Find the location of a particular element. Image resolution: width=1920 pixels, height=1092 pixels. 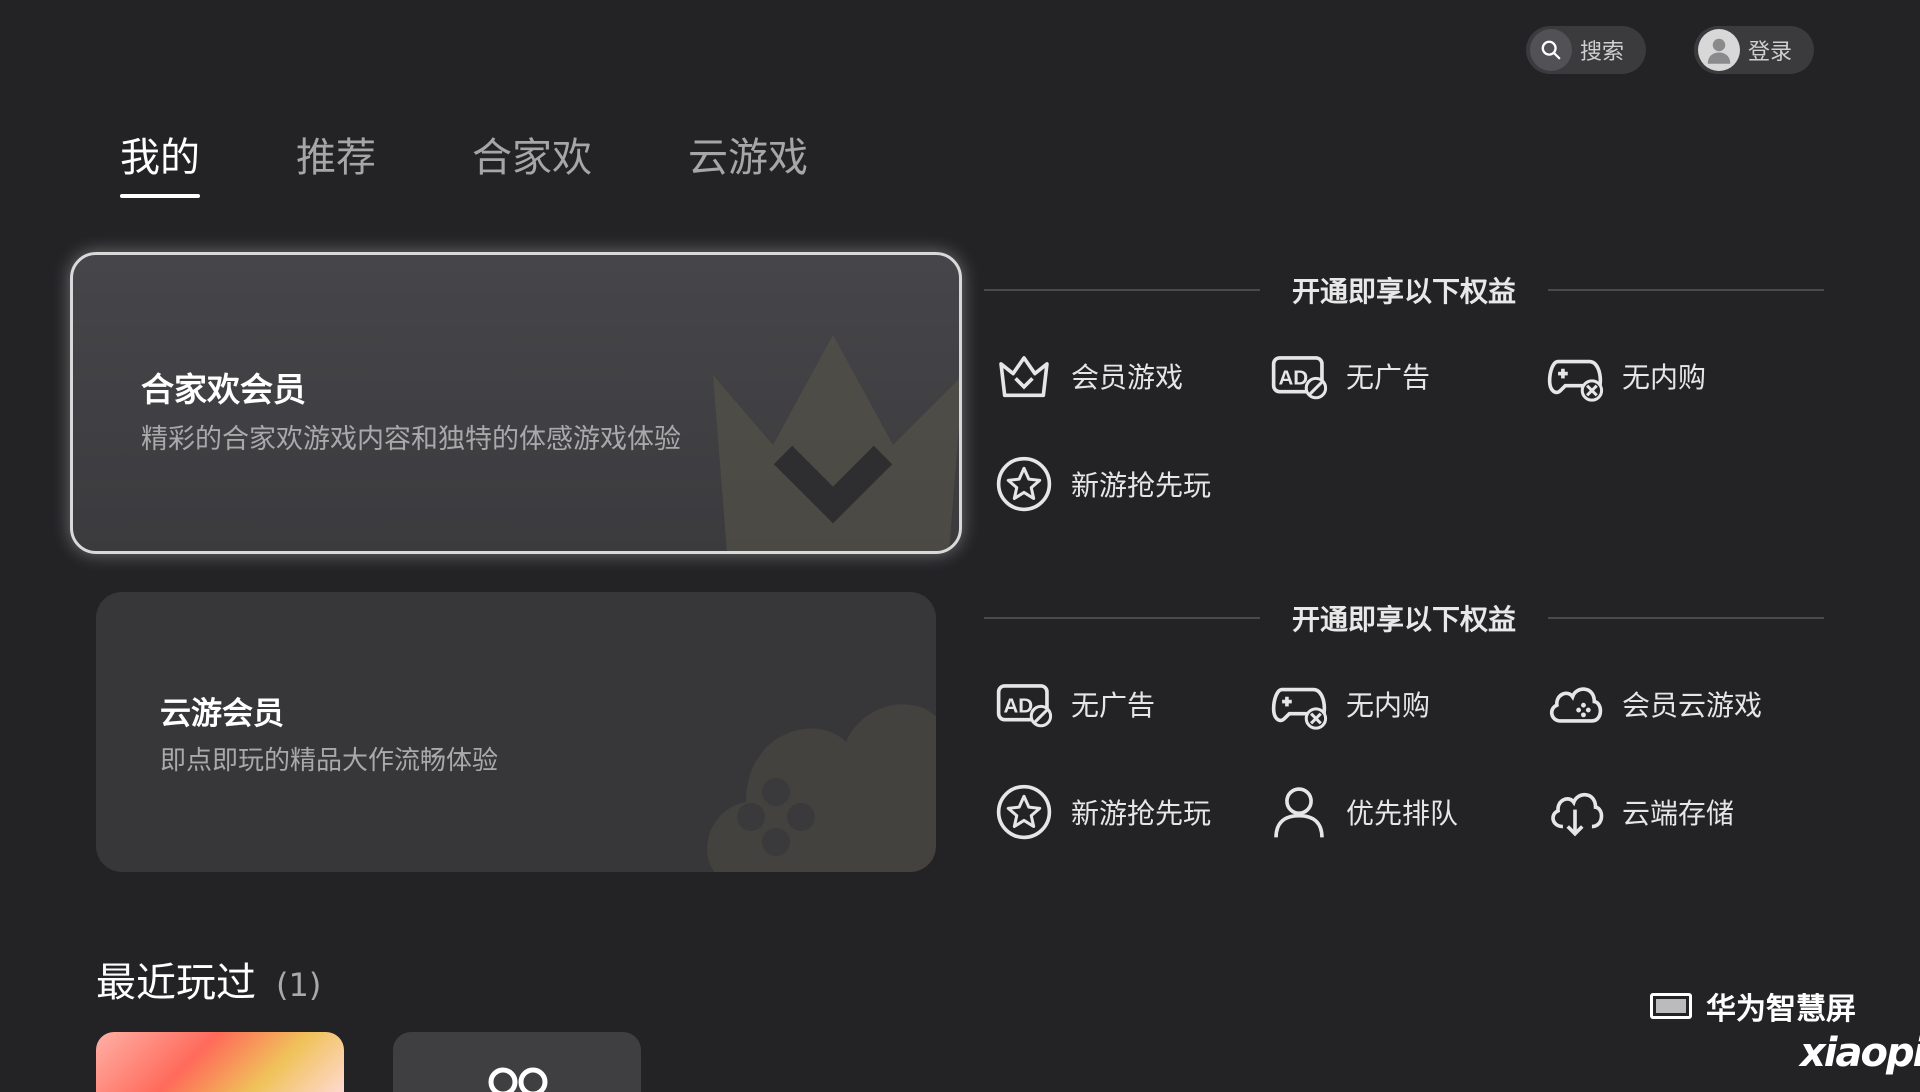

tab-bar: 我的 推荐 合家欢 云游戏 is located at coordinates (512, 163).